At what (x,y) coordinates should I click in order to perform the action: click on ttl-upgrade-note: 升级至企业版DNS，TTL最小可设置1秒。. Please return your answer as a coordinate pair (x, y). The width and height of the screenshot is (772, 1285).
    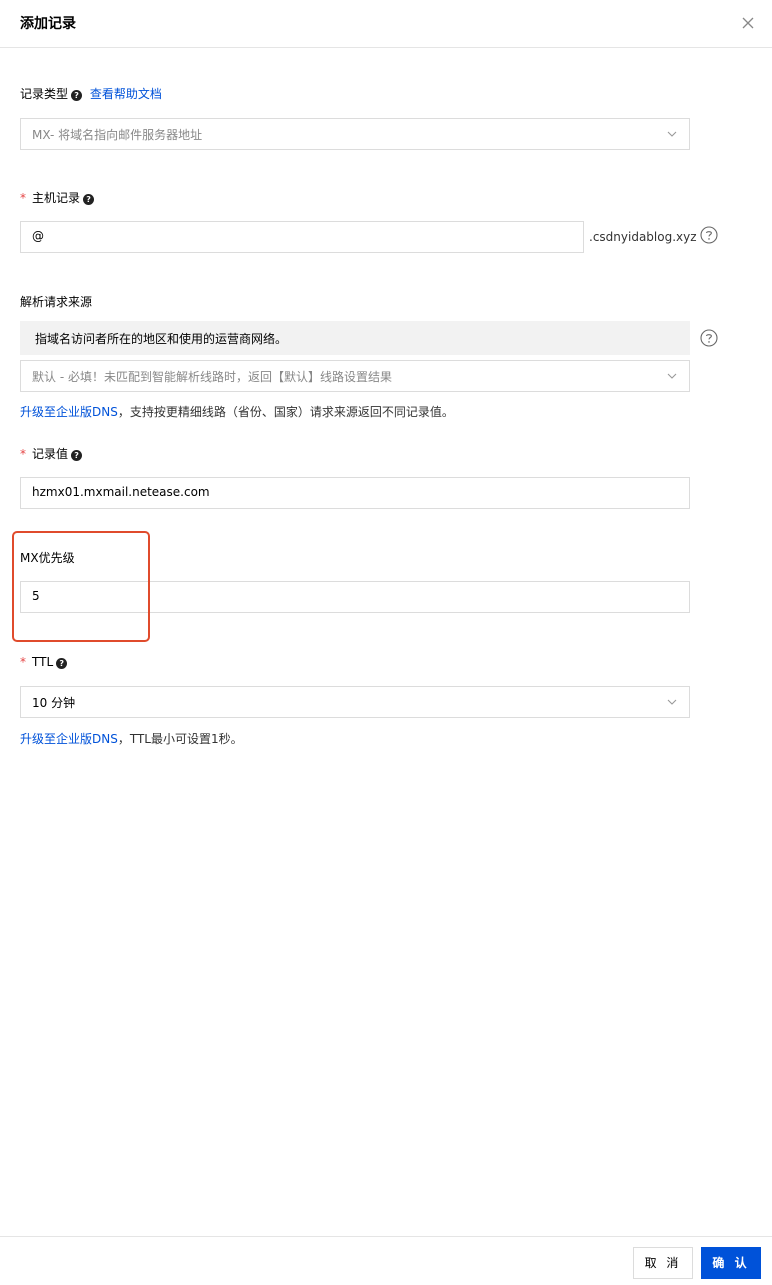
    Looking at the image, I should click on (131, 739).